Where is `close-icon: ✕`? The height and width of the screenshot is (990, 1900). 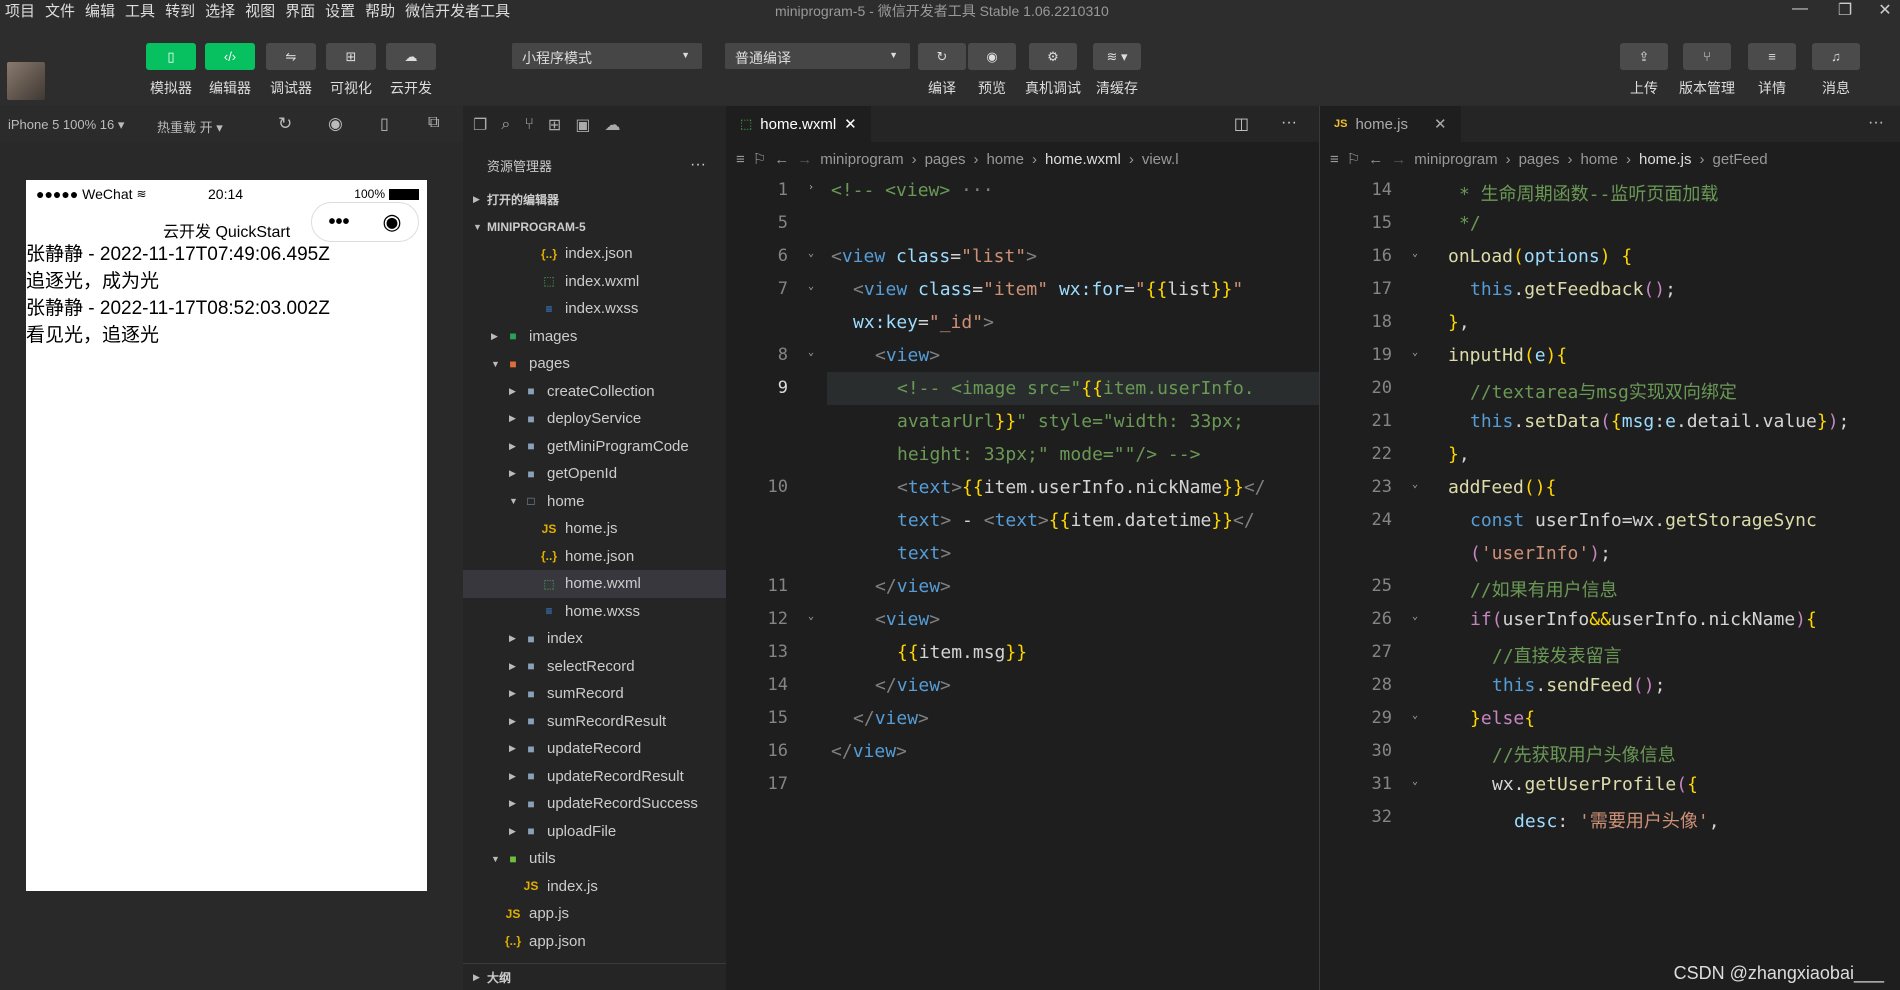 close-icon: ✕ is located at coordinates (1882, 10).